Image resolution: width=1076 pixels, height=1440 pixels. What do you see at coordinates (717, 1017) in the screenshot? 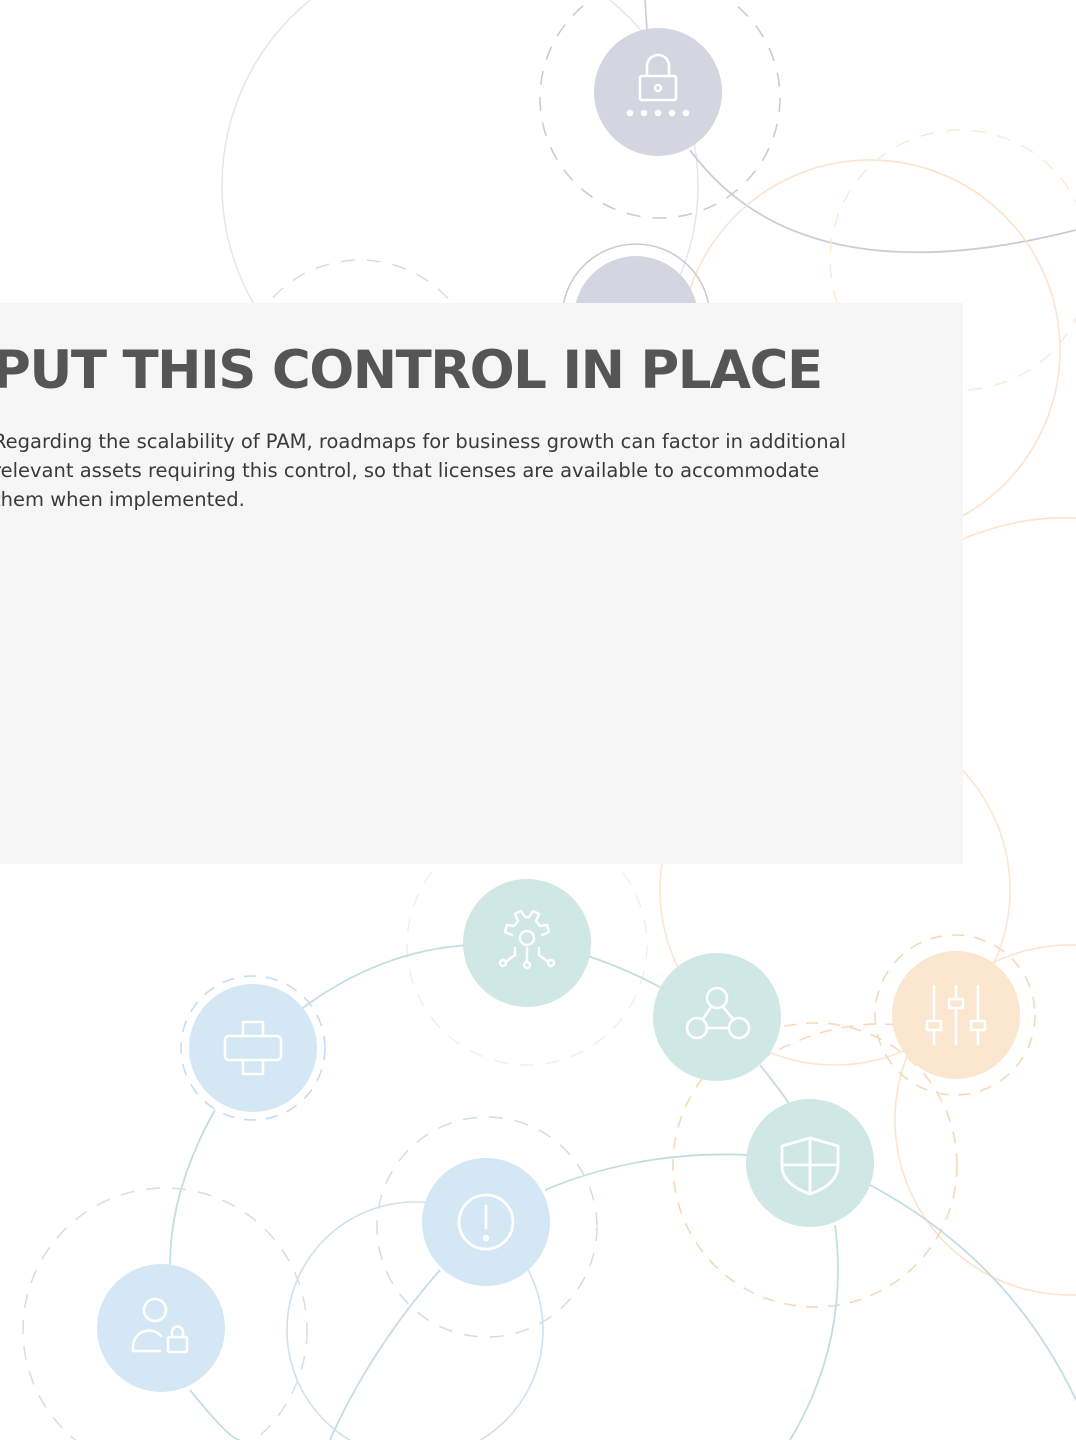
I see `network-icon-circle` at bounding box center [717, 1017].